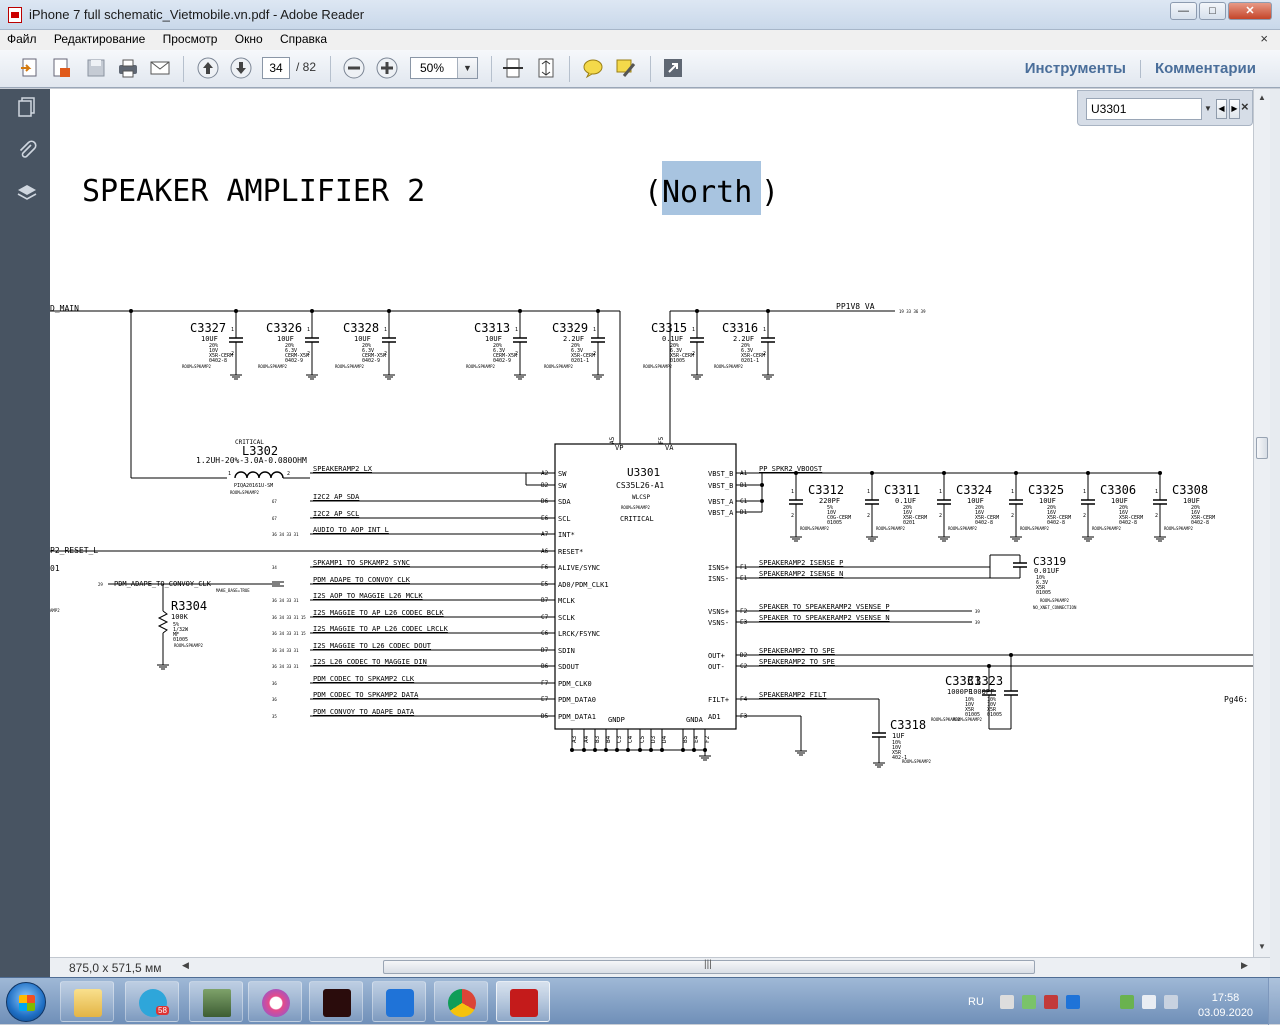 This screenshot has height=1025, width=1280. I want to click on net-refs: 35, so click(274, 716).